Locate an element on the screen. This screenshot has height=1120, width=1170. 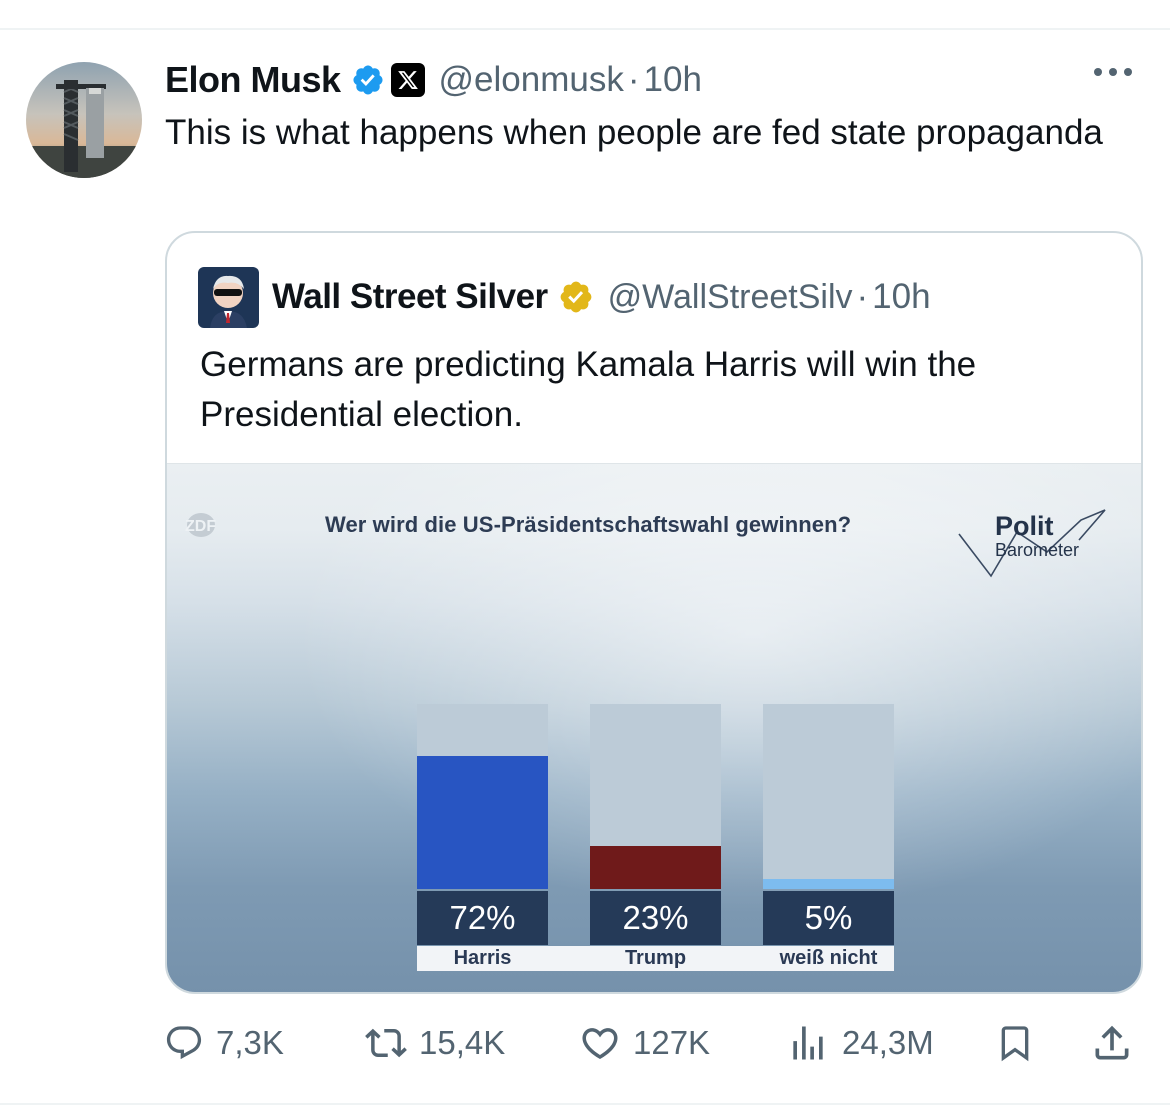
x-logo-icon is located at coordinates (407, 80).